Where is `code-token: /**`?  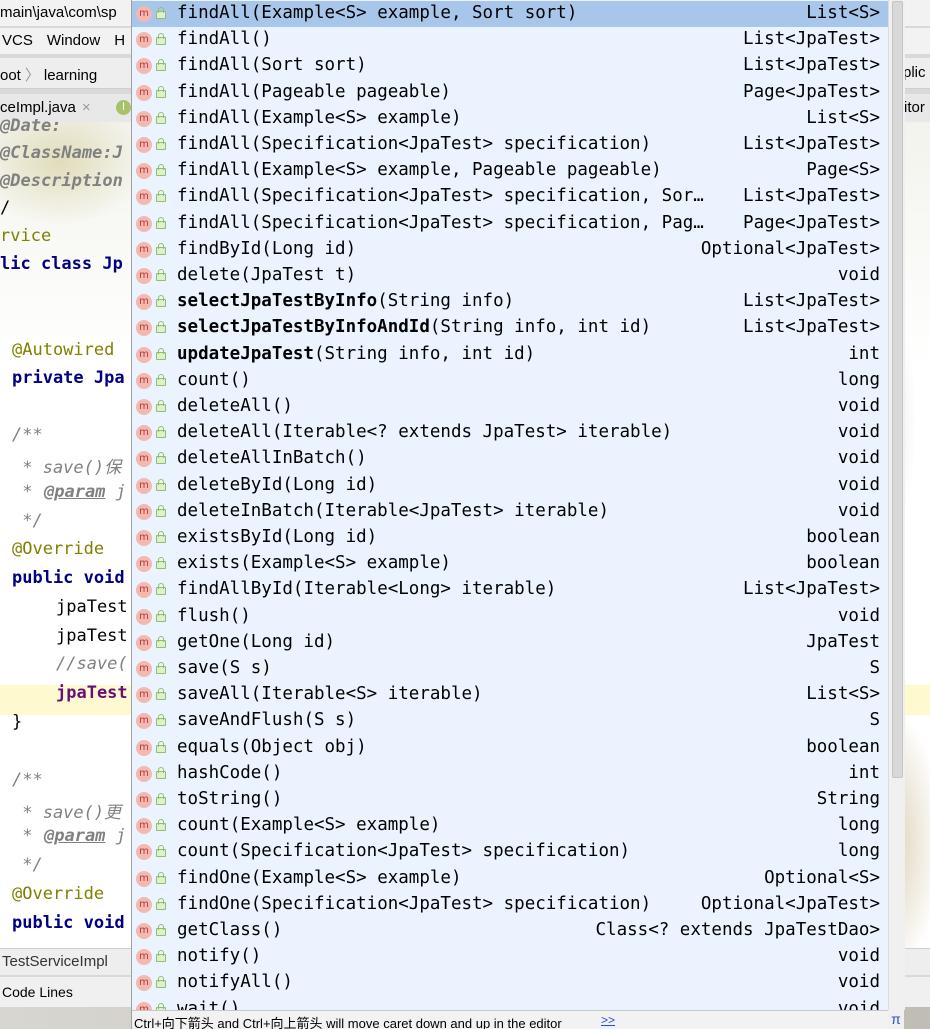
code-token: /** is located at coordinates (27, 780).